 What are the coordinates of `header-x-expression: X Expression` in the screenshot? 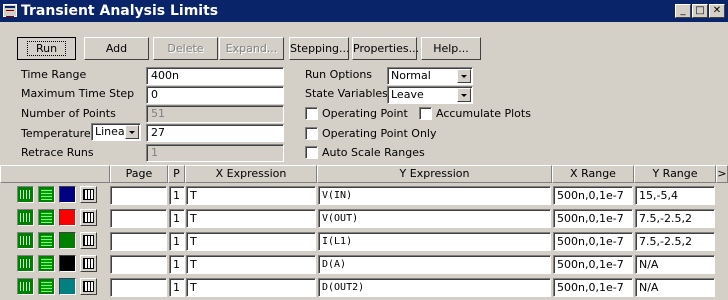 It's located at (251, 174).